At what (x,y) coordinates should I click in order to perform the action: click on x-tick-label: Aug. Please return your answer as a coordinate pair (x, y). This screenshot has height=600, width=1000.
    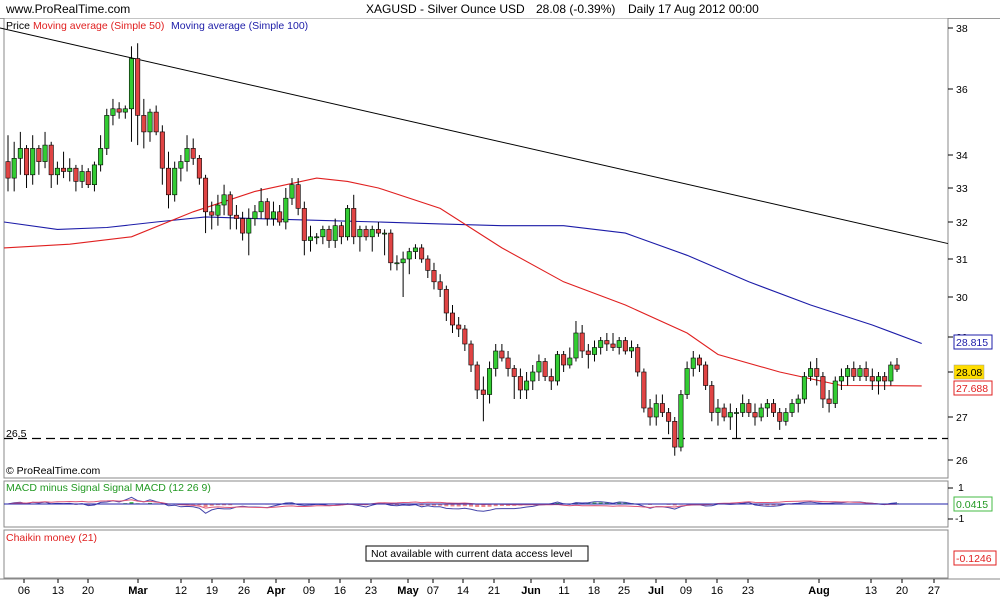
    Looking at the image, I should click on (818, 591).